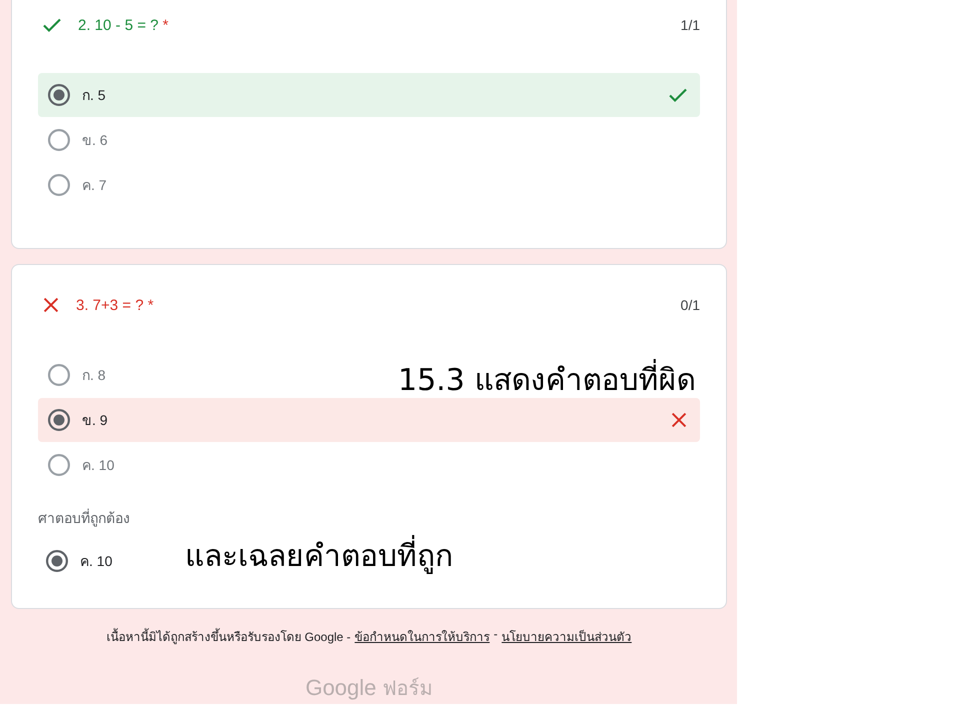  What do you see at coordinates (78, 465) in the screenshot?
I see `option-row: ค. 10` at bounding box center [78, 465].